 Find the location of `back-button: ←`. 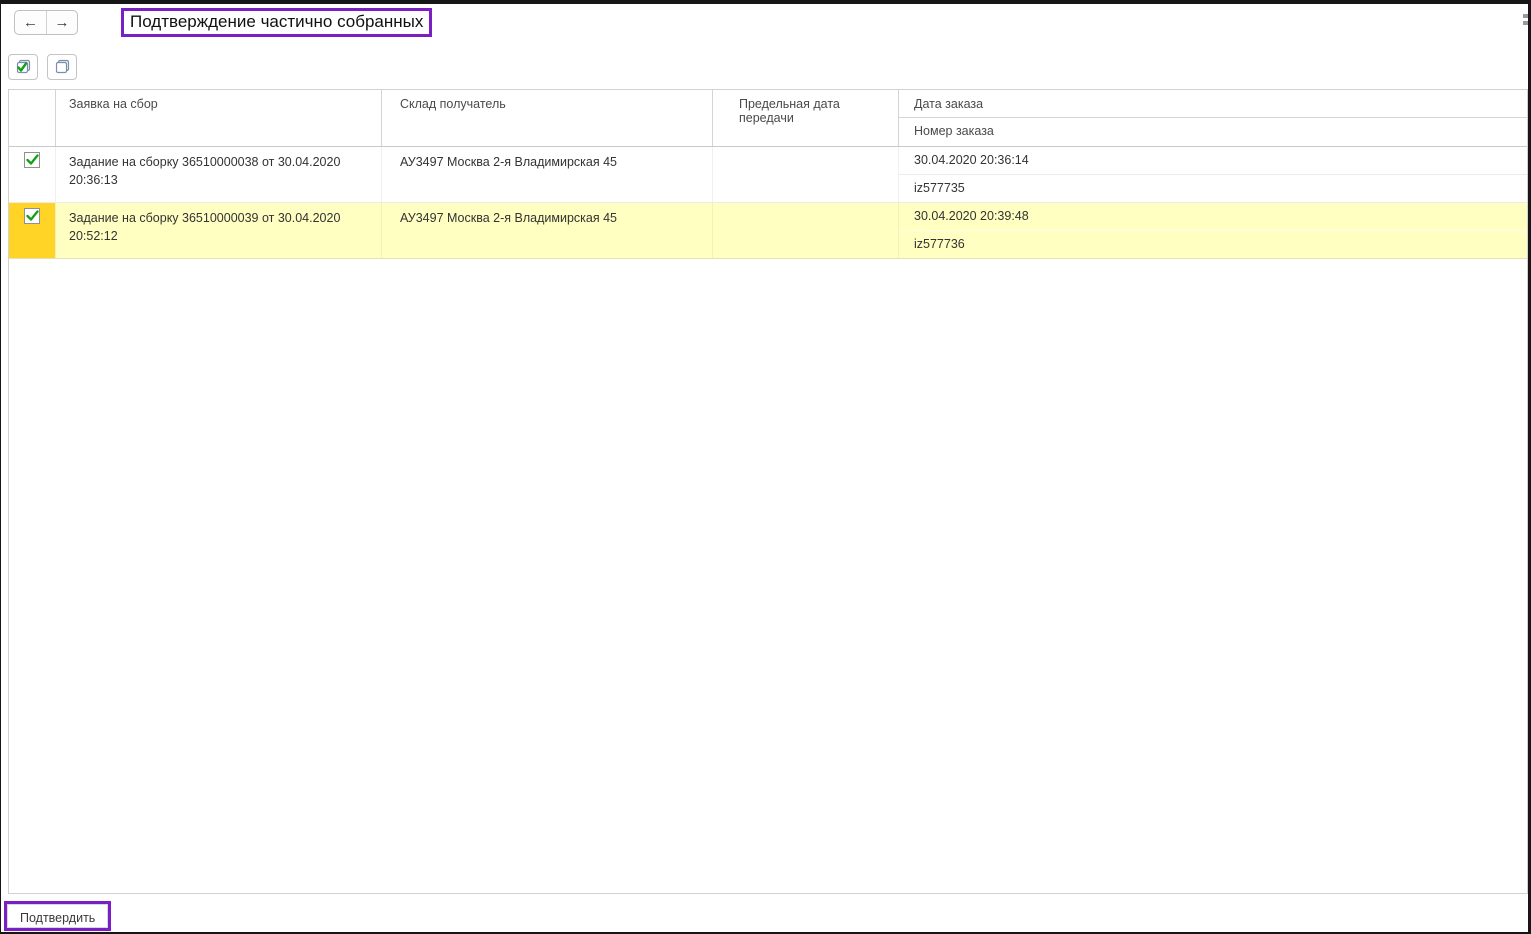

back-button: ← is located at coordinates (30, 22).